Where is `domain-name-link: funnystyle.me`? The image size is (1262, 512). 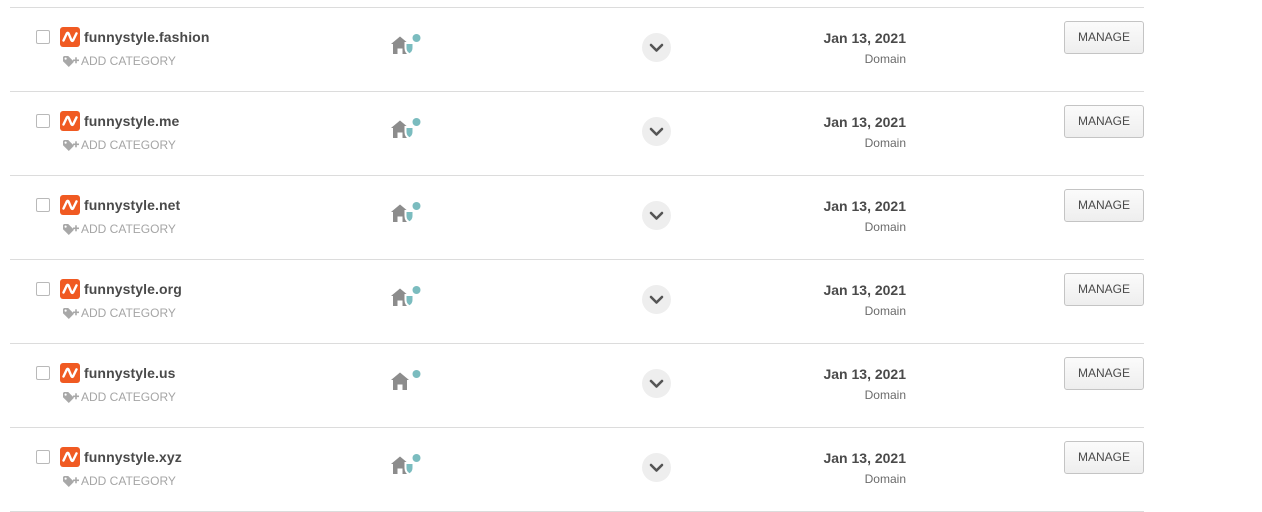
domain-name-link: funnystyle.me is located at coordinates (131, 121).